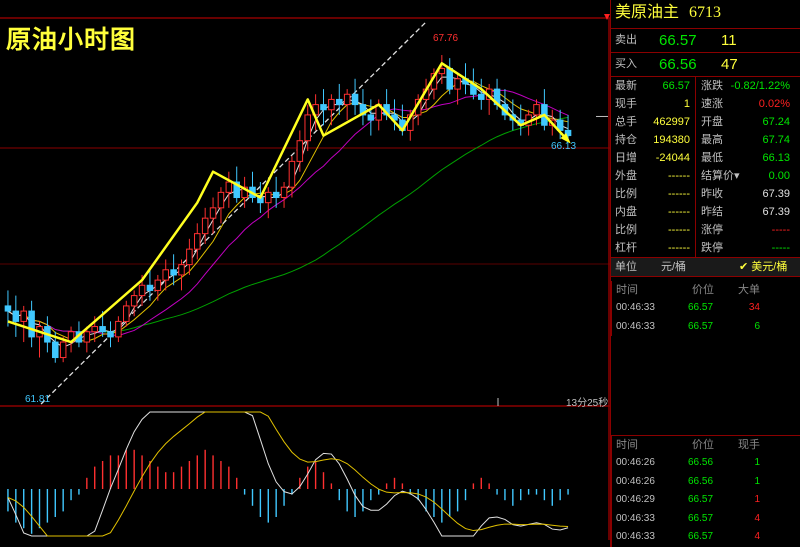 This screenshot has width=800, height=547. I want to click on stat-label: 开盘, so click(712, 122).